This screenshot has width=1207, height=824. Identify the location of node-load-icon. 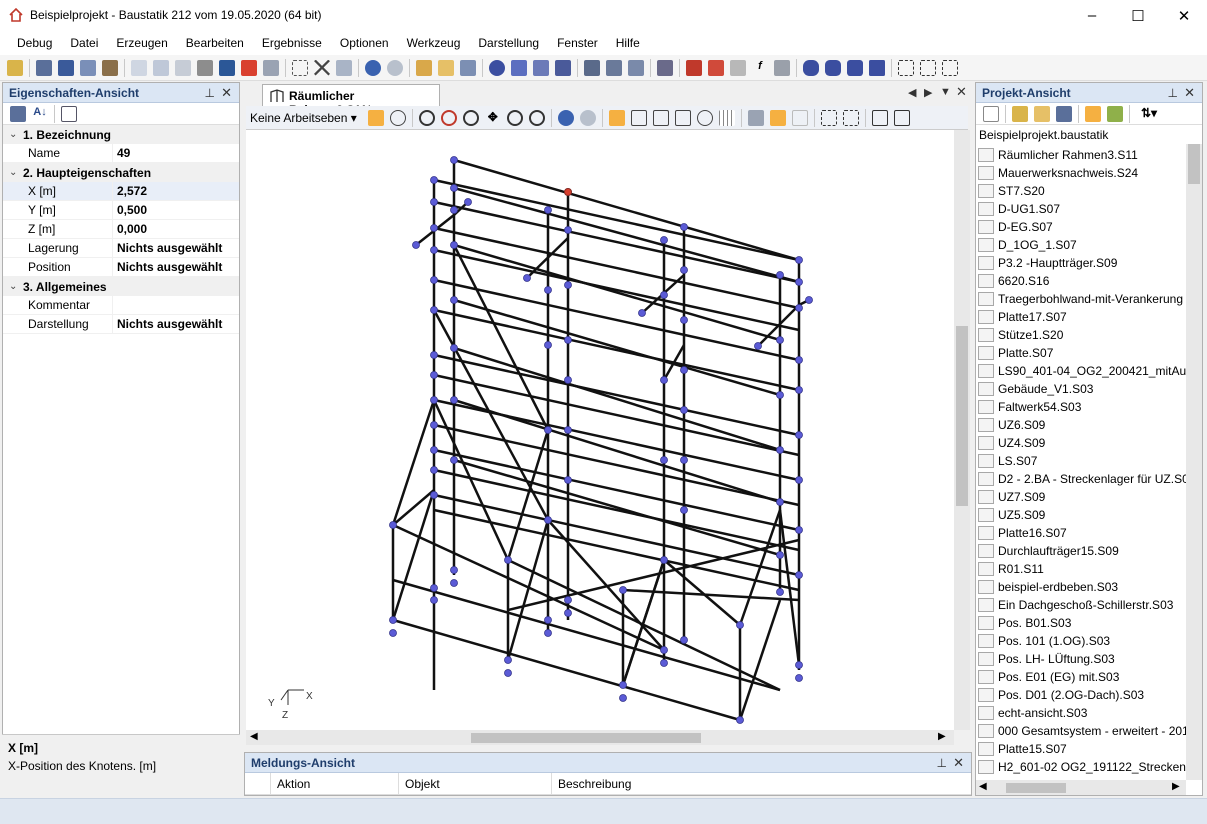
(519, 67).